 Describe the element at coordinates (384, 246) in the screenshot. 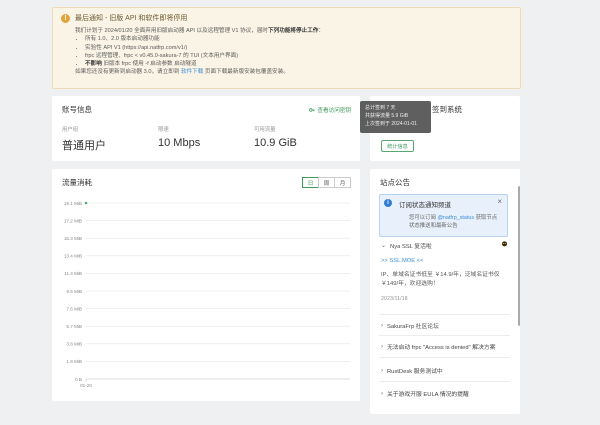

I see `chevron-down-icon: ⌄` at that location.